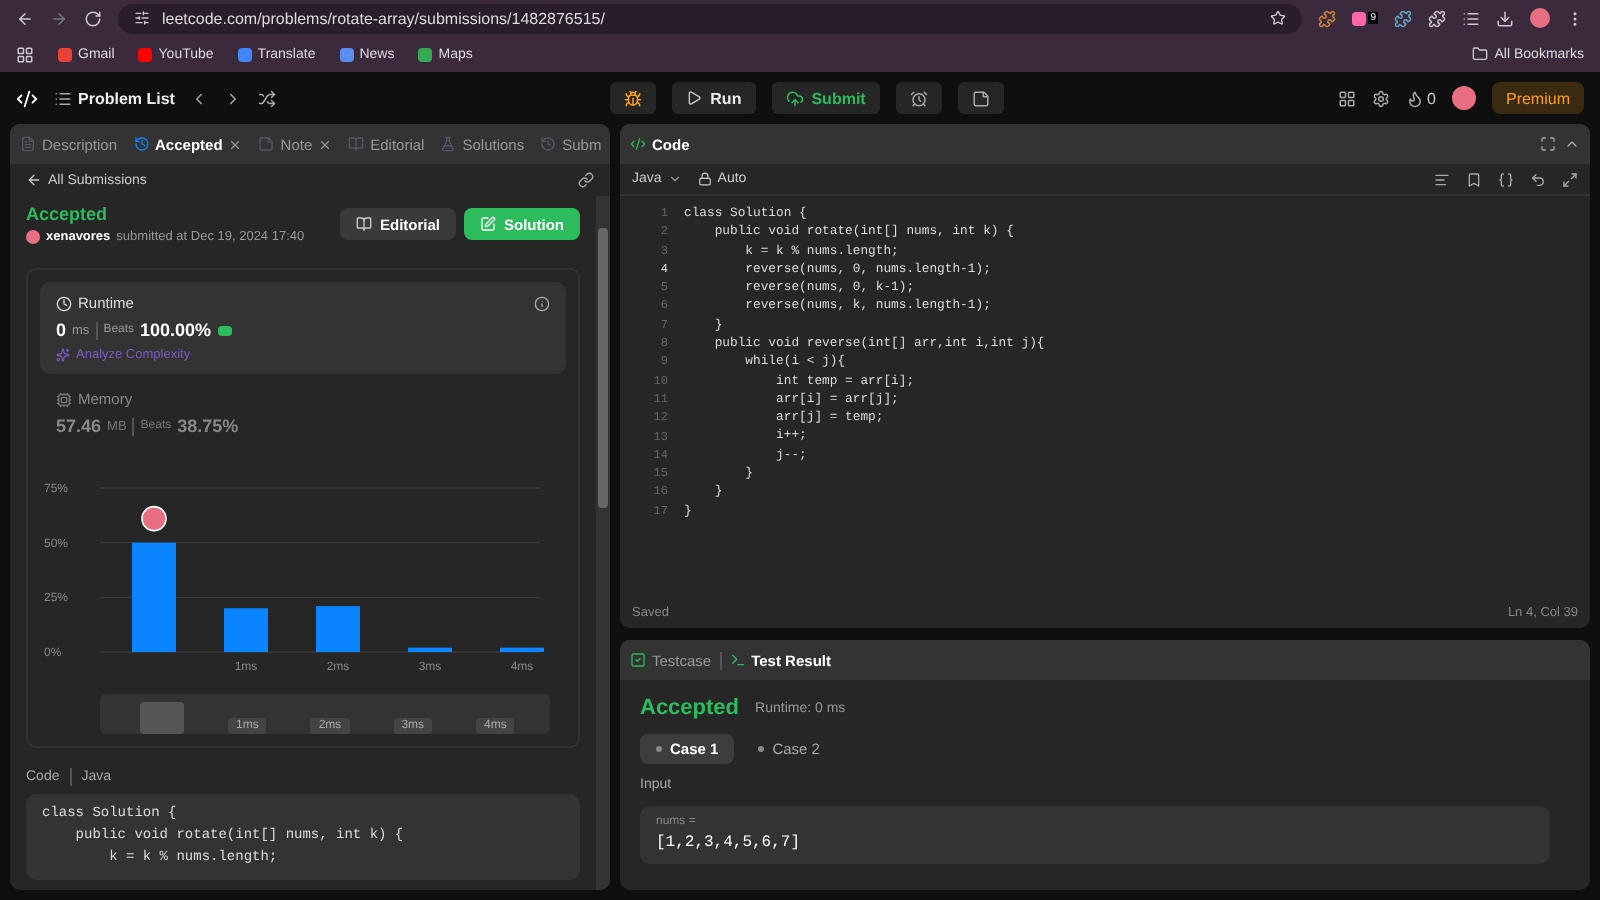 The image size is (1600, 900). What do you see at coordinates (1570, 179) in the screenshot?
I see `expand-icon` at bounding box center [1570, 179].